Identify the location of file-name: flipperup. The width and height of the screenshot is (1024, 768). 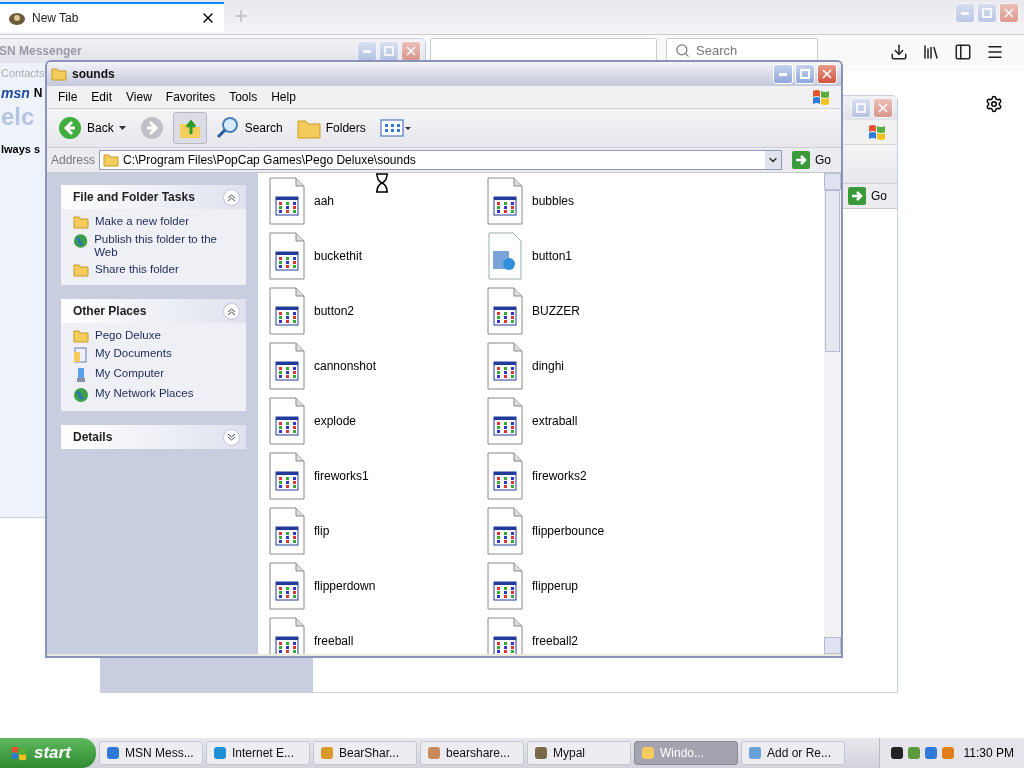
(555, 585).